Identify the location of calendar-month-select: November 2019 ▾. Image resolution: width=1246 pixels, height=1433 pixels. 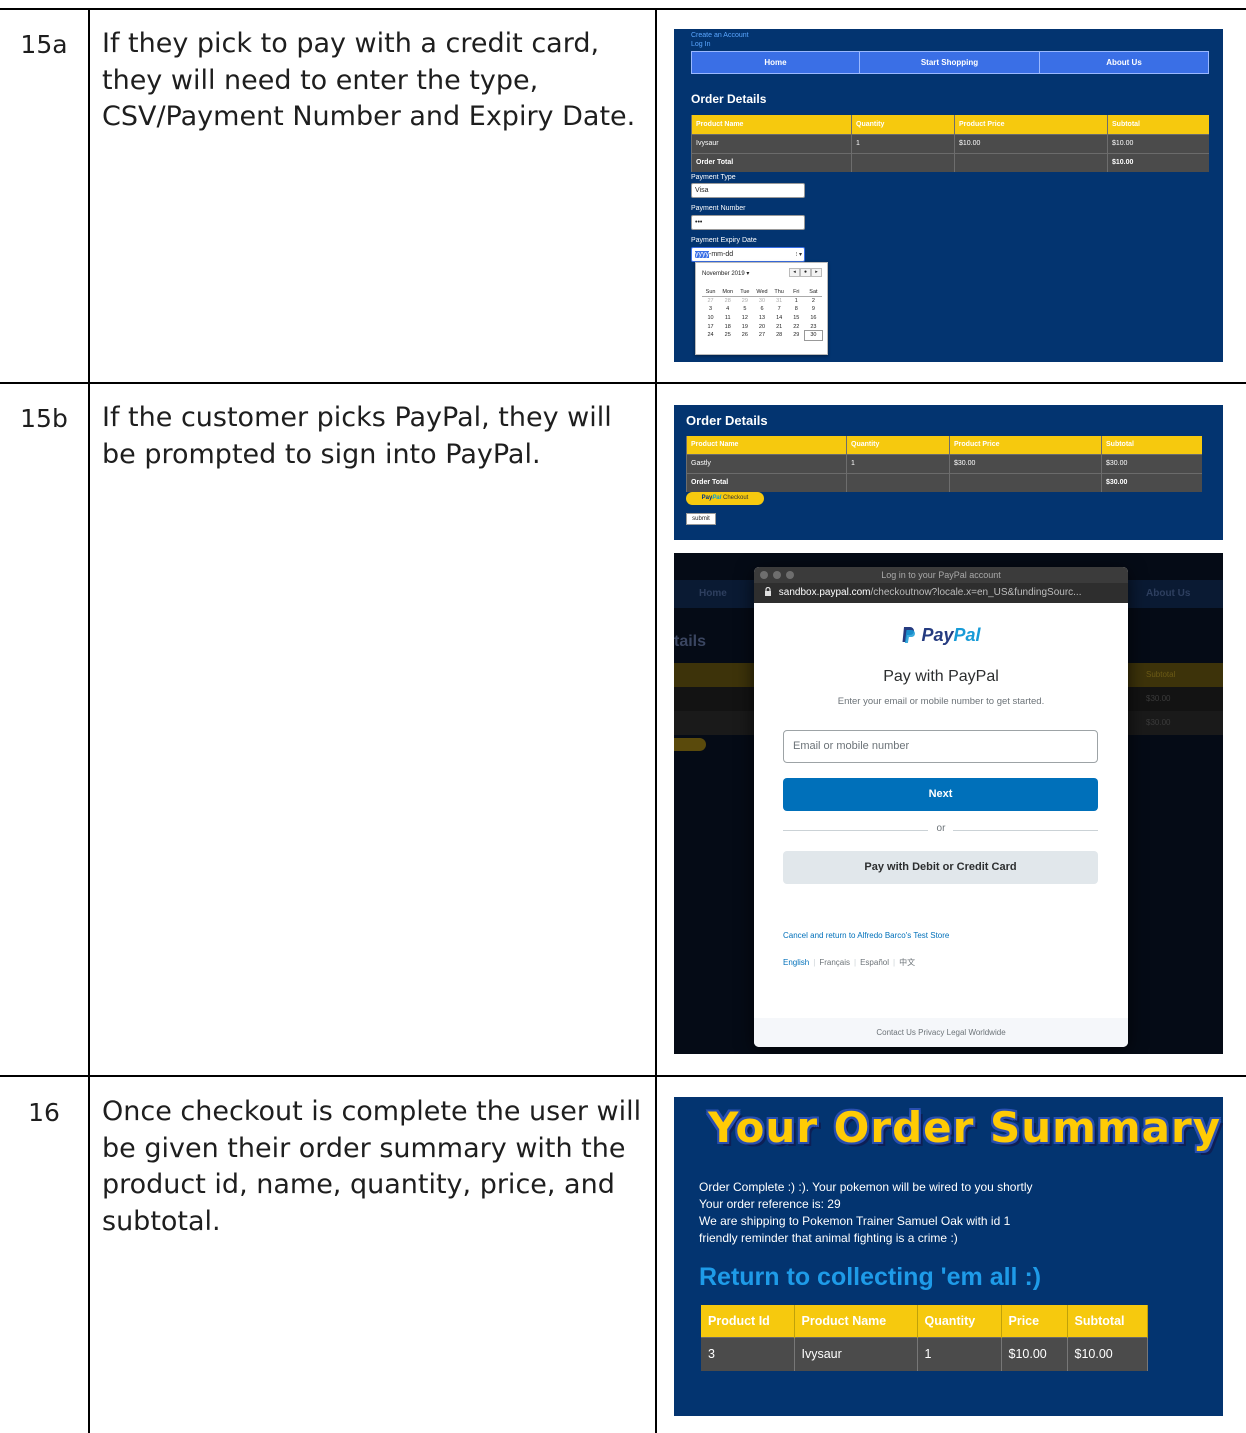
(725, 273).